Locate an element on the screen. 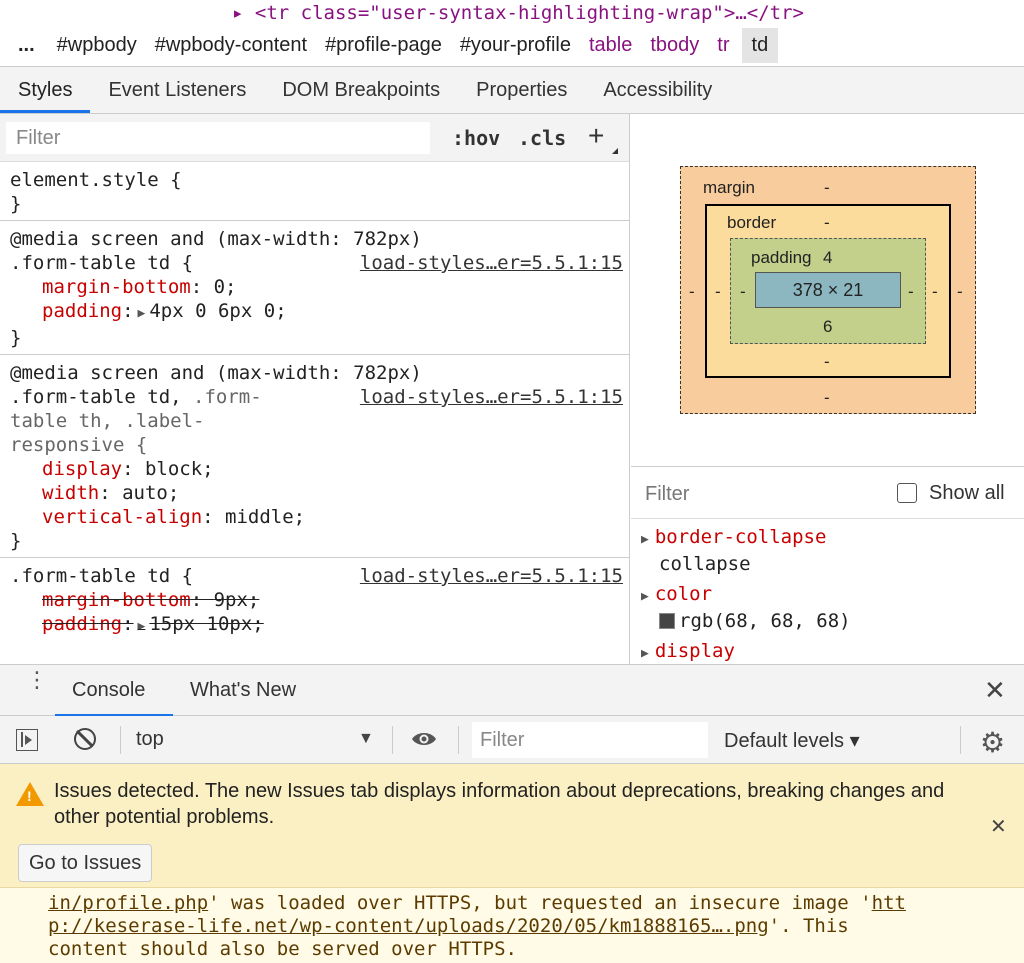 The image size is (1024, 963). element-style-rule: element.style { } is located at coordinates (314, 191).